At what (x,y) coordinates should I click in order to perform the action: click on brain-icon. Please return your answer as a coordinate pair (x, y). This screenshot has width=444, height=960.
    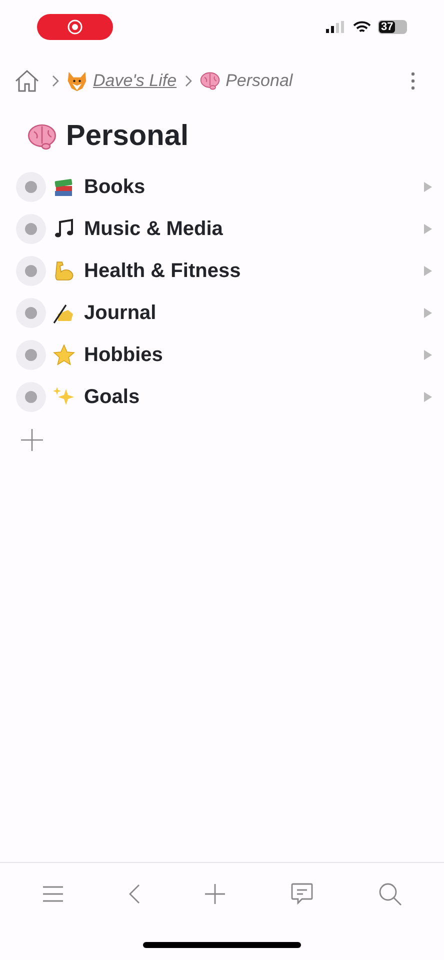
    Looking at the image, I should click on (209, 81).